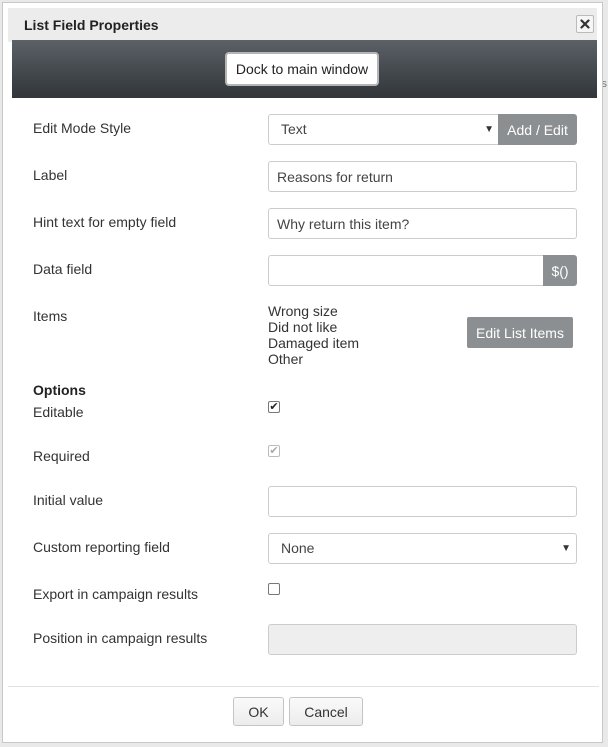 The height and width of the screenshot is (747, 608). I want to click on position-in-campaign-results-input, so click(422, 639).